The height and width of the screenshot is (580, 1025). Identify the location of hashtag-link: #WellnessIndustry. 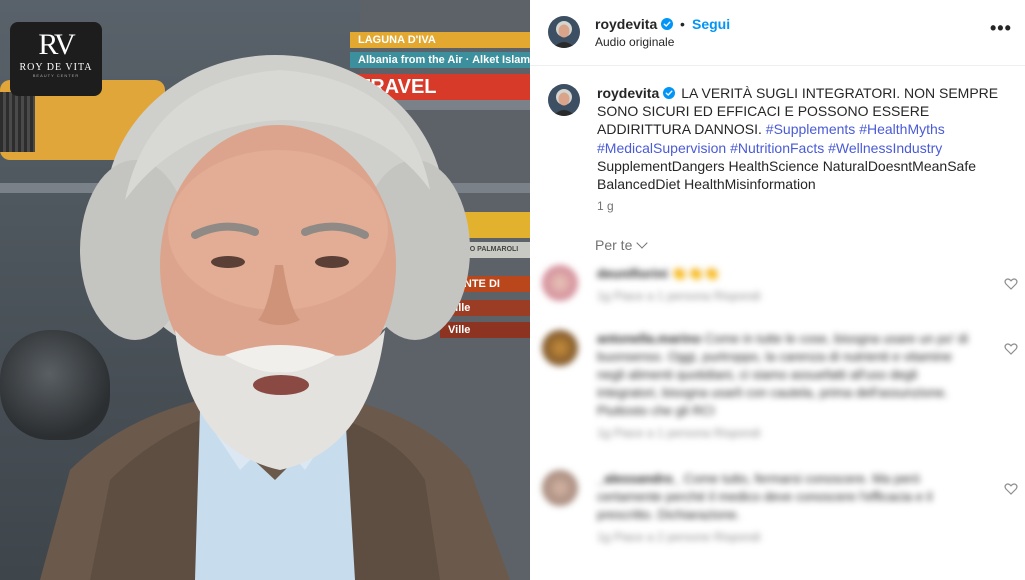
(885, 148).